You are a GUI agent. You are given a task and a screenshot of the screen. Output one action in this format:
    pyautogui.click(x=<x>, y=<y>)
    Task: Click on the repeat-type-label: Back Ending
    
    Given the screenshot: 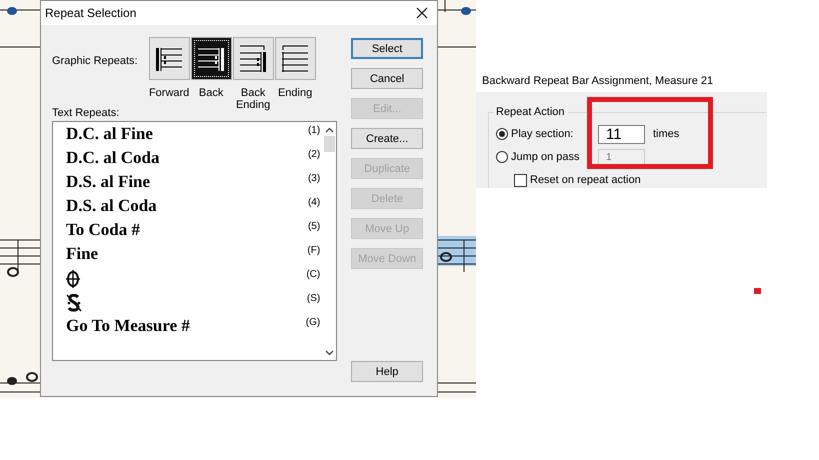 What is the action you would take?
    pyautogui.click(x=253, y=99)
    